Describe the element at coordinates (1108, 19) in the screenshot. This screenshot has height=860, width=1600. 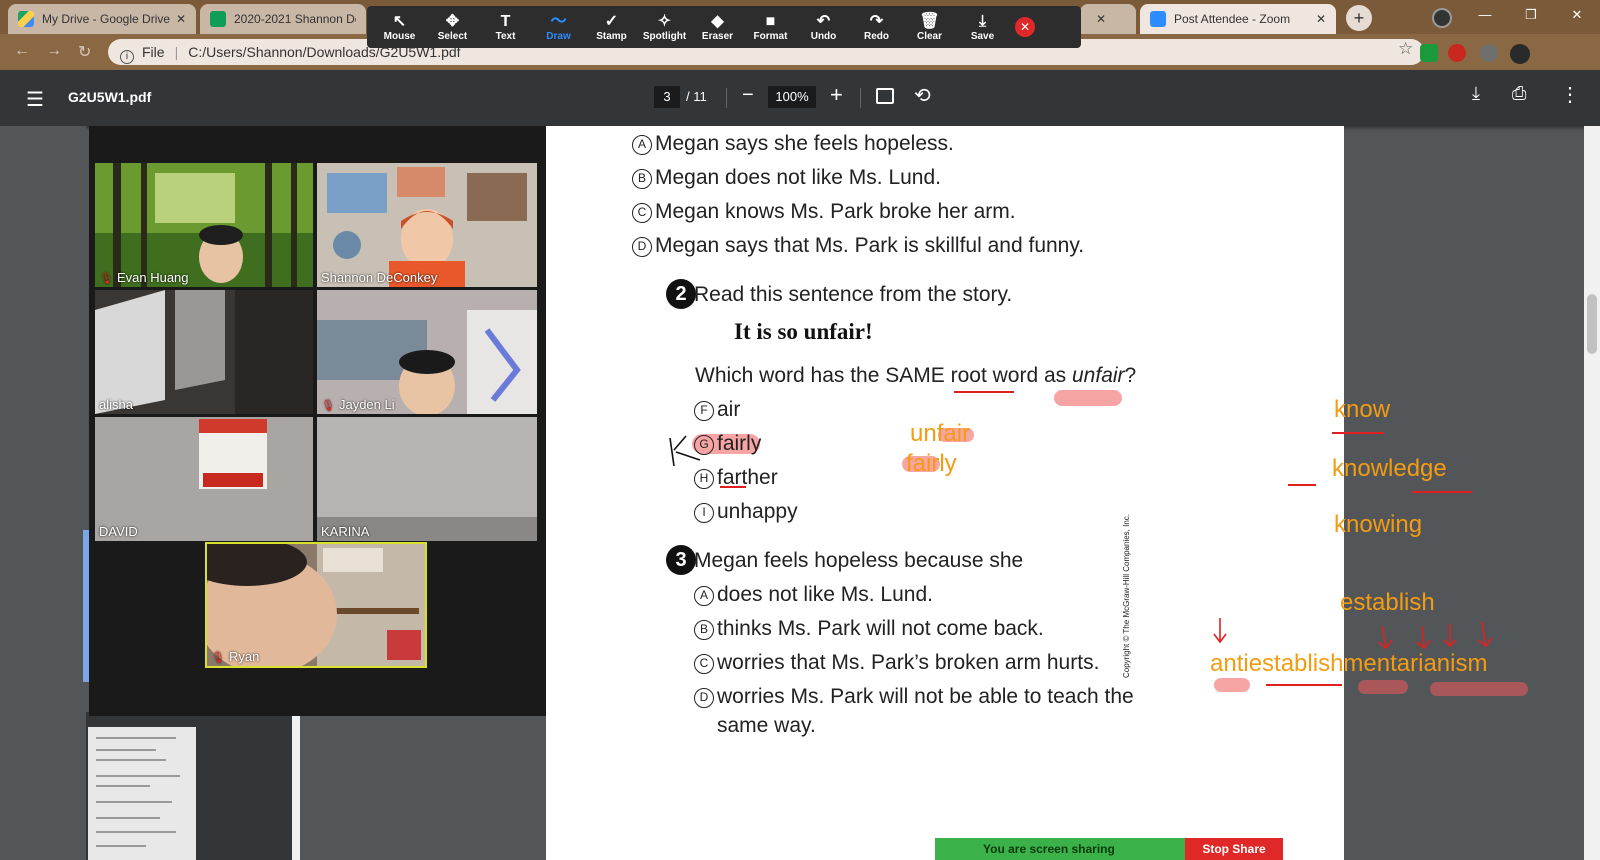
I see `tab-hidden: ✕` at that location.